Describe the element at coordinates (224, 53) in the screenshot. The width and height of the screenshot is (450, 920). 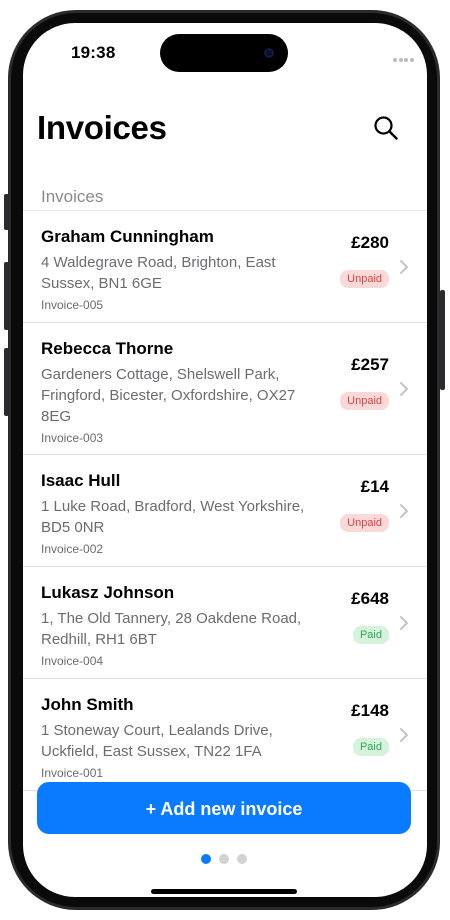
I see `dynamic-island` at that location.